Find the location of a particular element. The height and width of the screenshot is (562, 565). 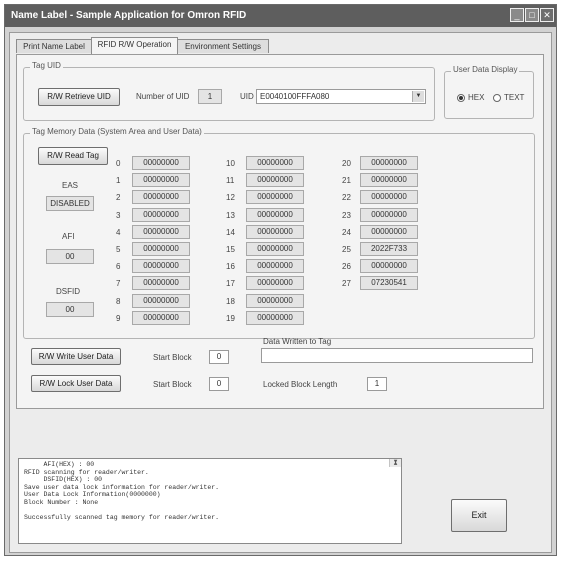

log-line: Block Number : None is located at coordinates (61, 502).